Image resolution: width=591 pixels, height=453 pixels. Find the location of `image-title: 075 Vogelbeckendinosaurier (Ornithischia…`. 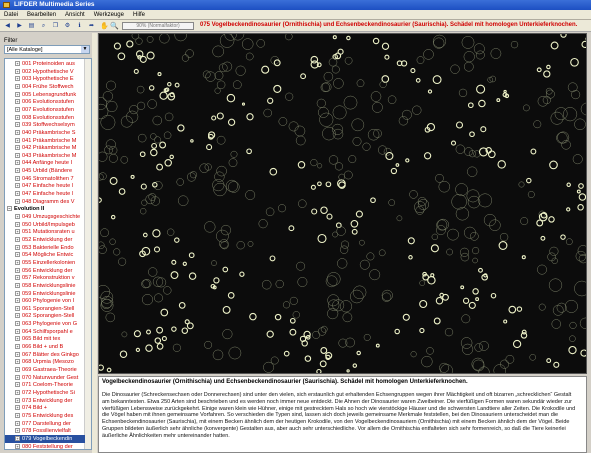

image-title: 075 Vogelbeckendinosaurier (Ornithischia… is located at coordinates (389, 25).